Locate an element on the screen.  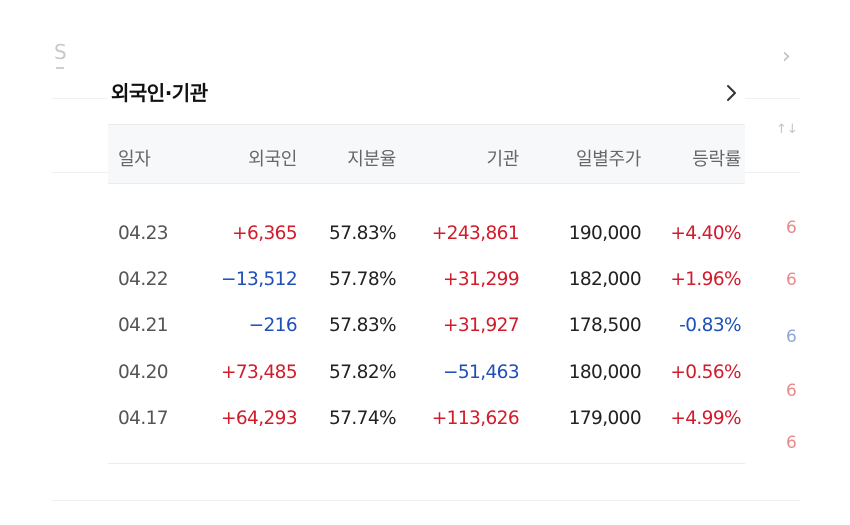
cell-share: 57.82% is located at coordinates (363, 372).